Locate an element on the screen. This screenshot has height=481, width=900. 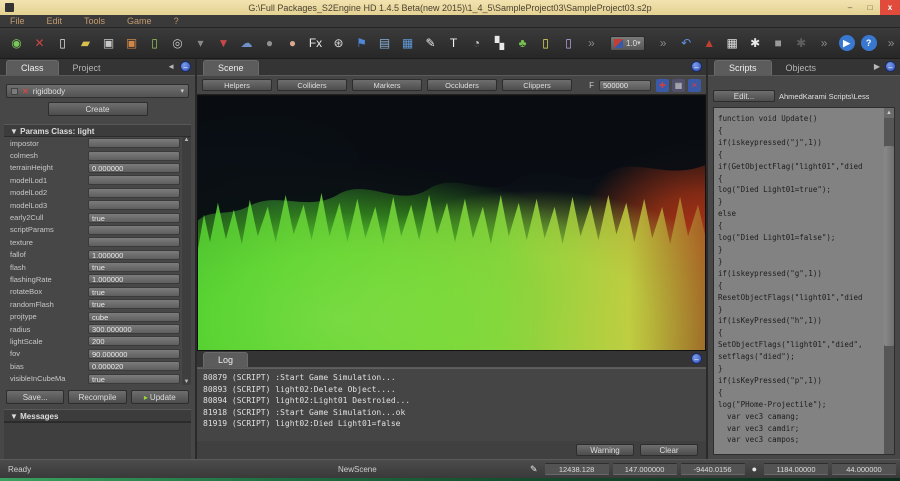
close-project-icon: ✕ is located at coordinates (39, 43).